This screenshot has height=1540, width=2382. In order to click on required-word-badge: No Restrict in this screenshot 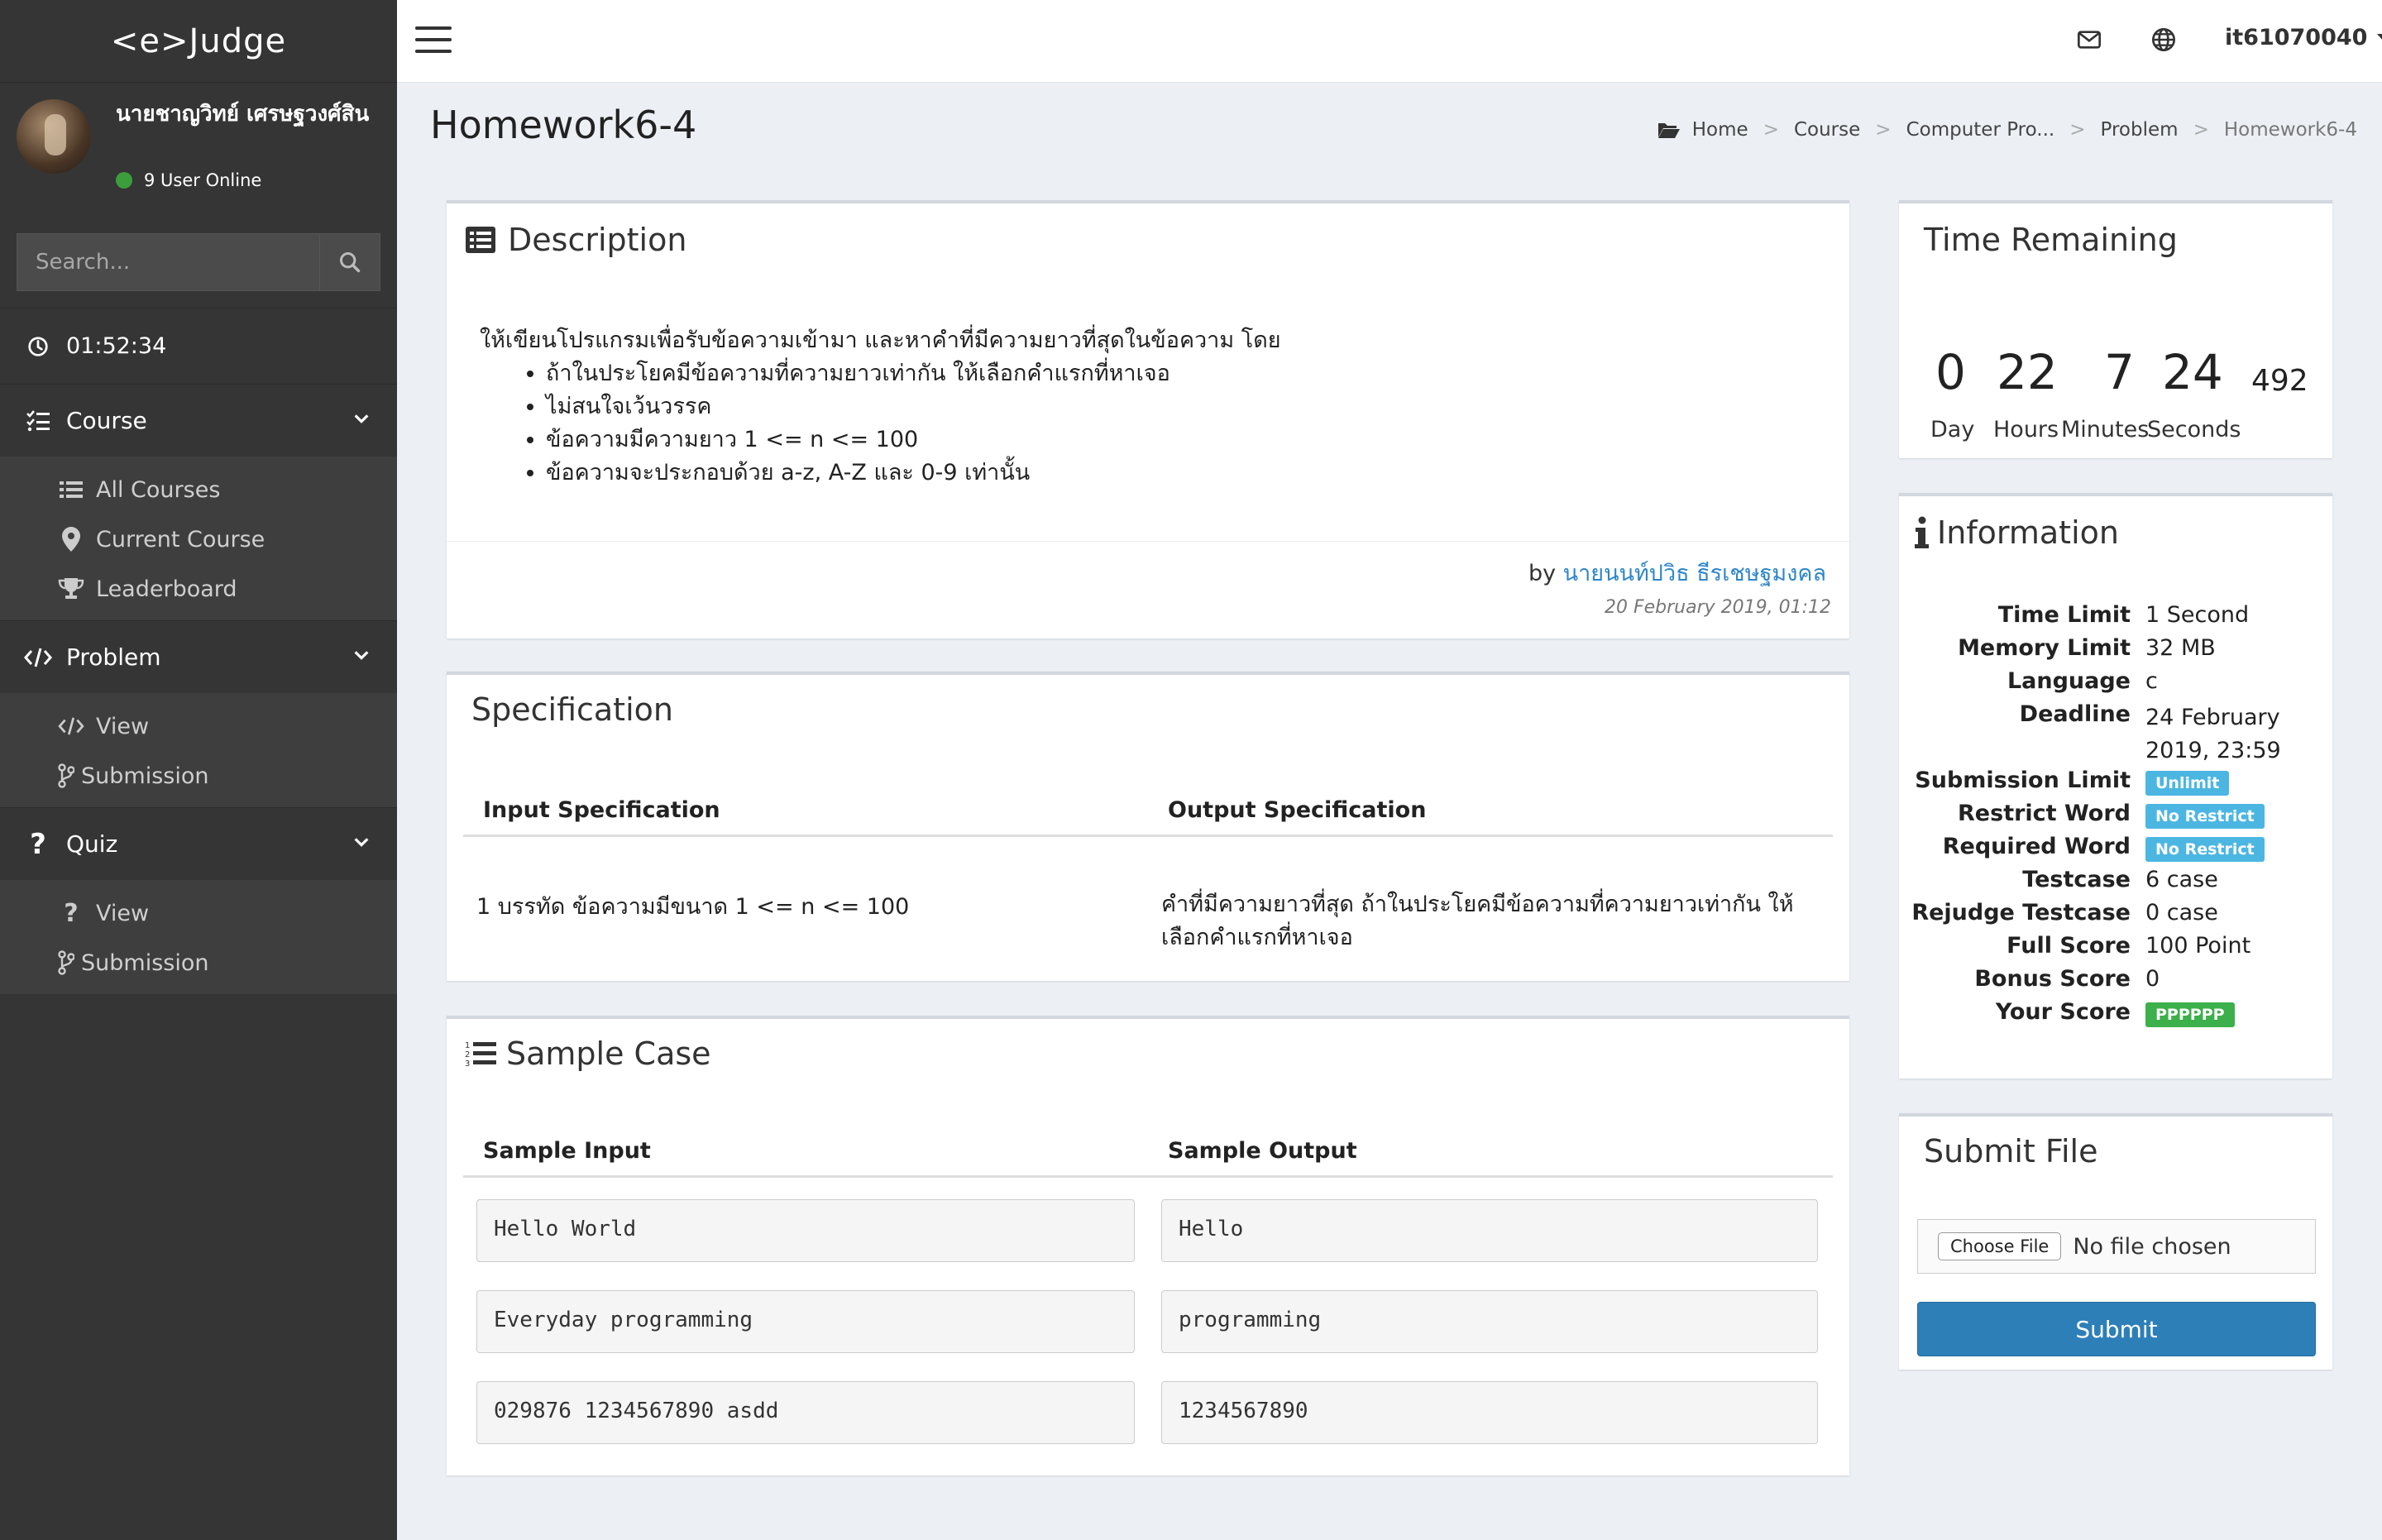, I will do `click(2205, 849)`.